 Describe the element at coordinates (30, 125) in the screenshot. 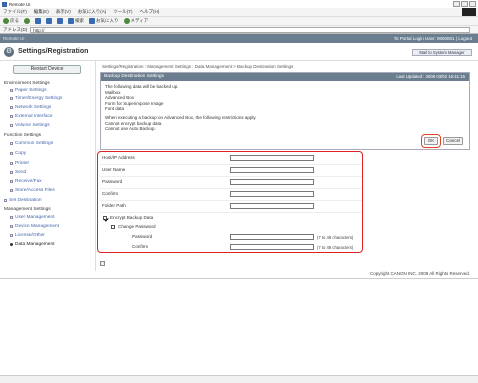

I see `sidebar-item-volume: Volume Settings` at that location.